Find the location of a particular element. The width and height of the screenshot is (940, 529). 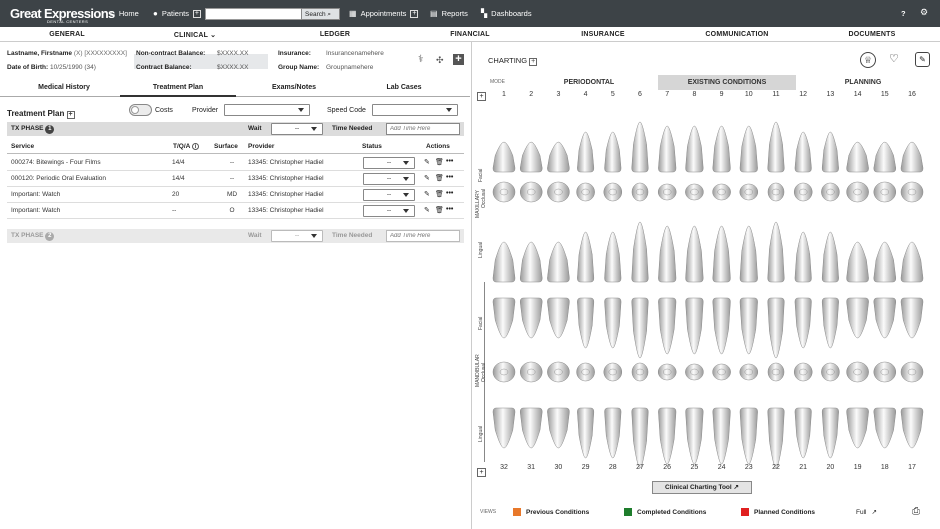

tooth-number: 25 is located at coordinates (694, 467).